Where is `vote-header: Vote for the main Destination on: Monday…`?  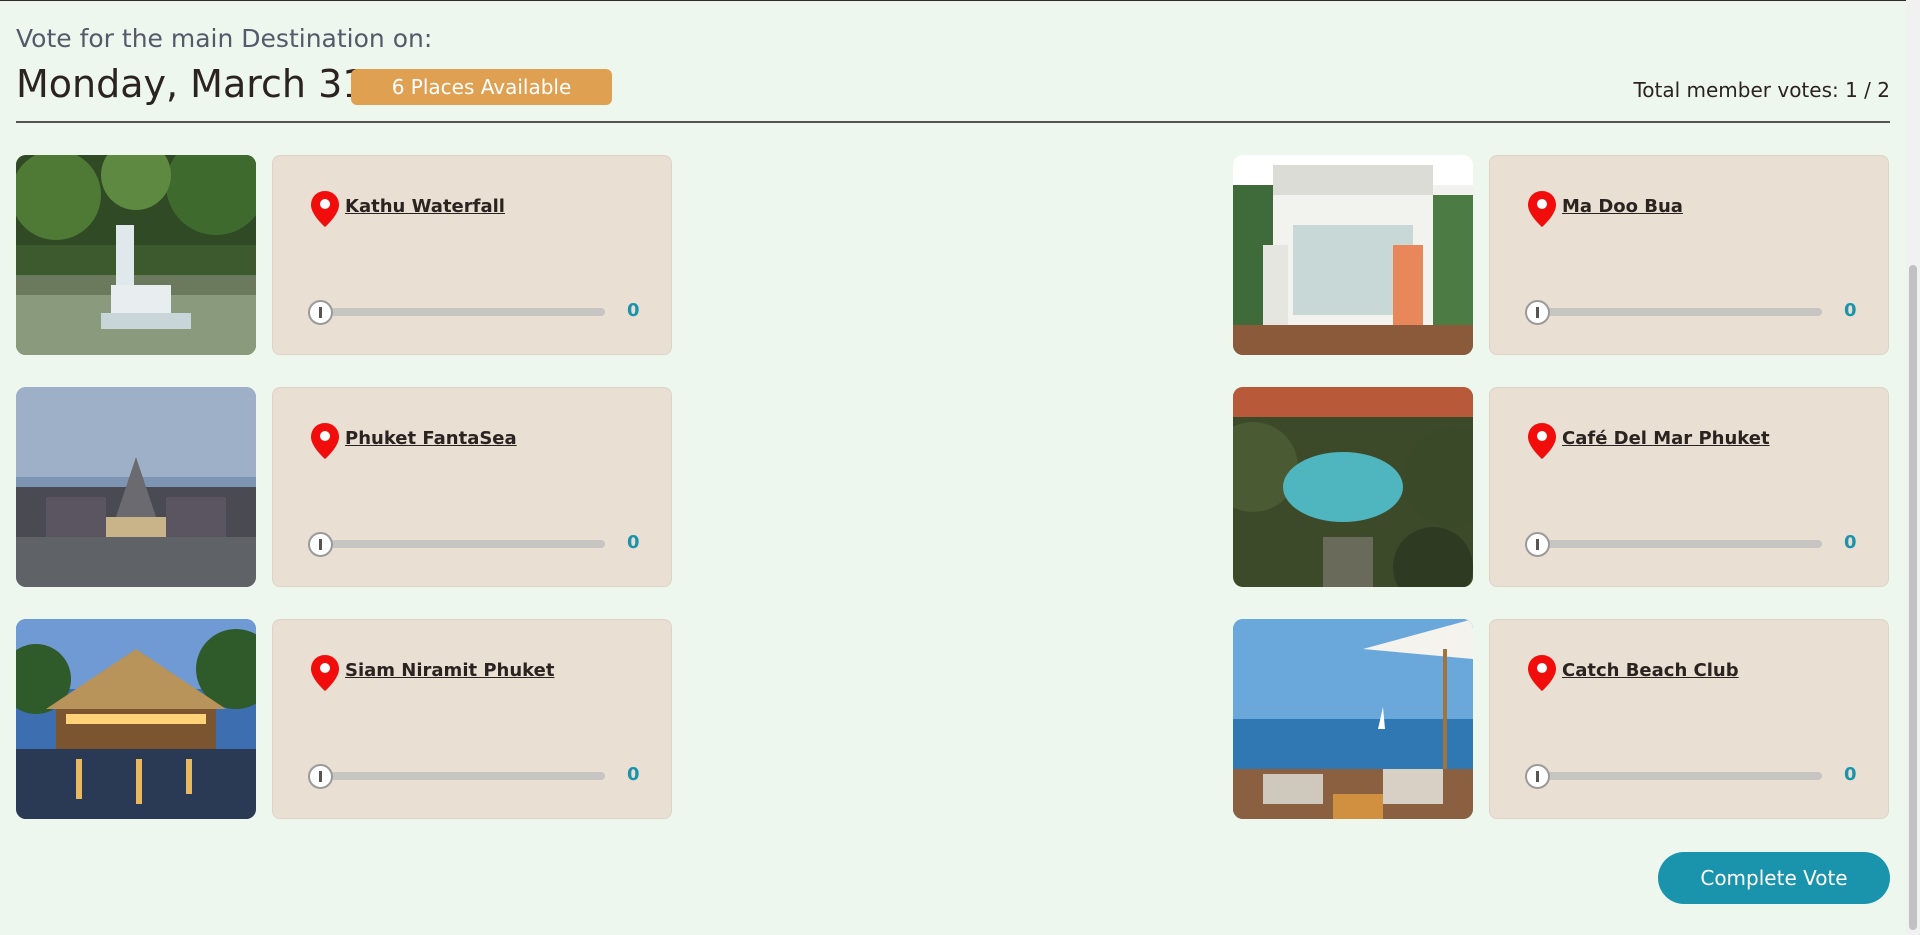 vote-header: Vote for the main Destination on: Monday… is located at coordinates (953, 74).